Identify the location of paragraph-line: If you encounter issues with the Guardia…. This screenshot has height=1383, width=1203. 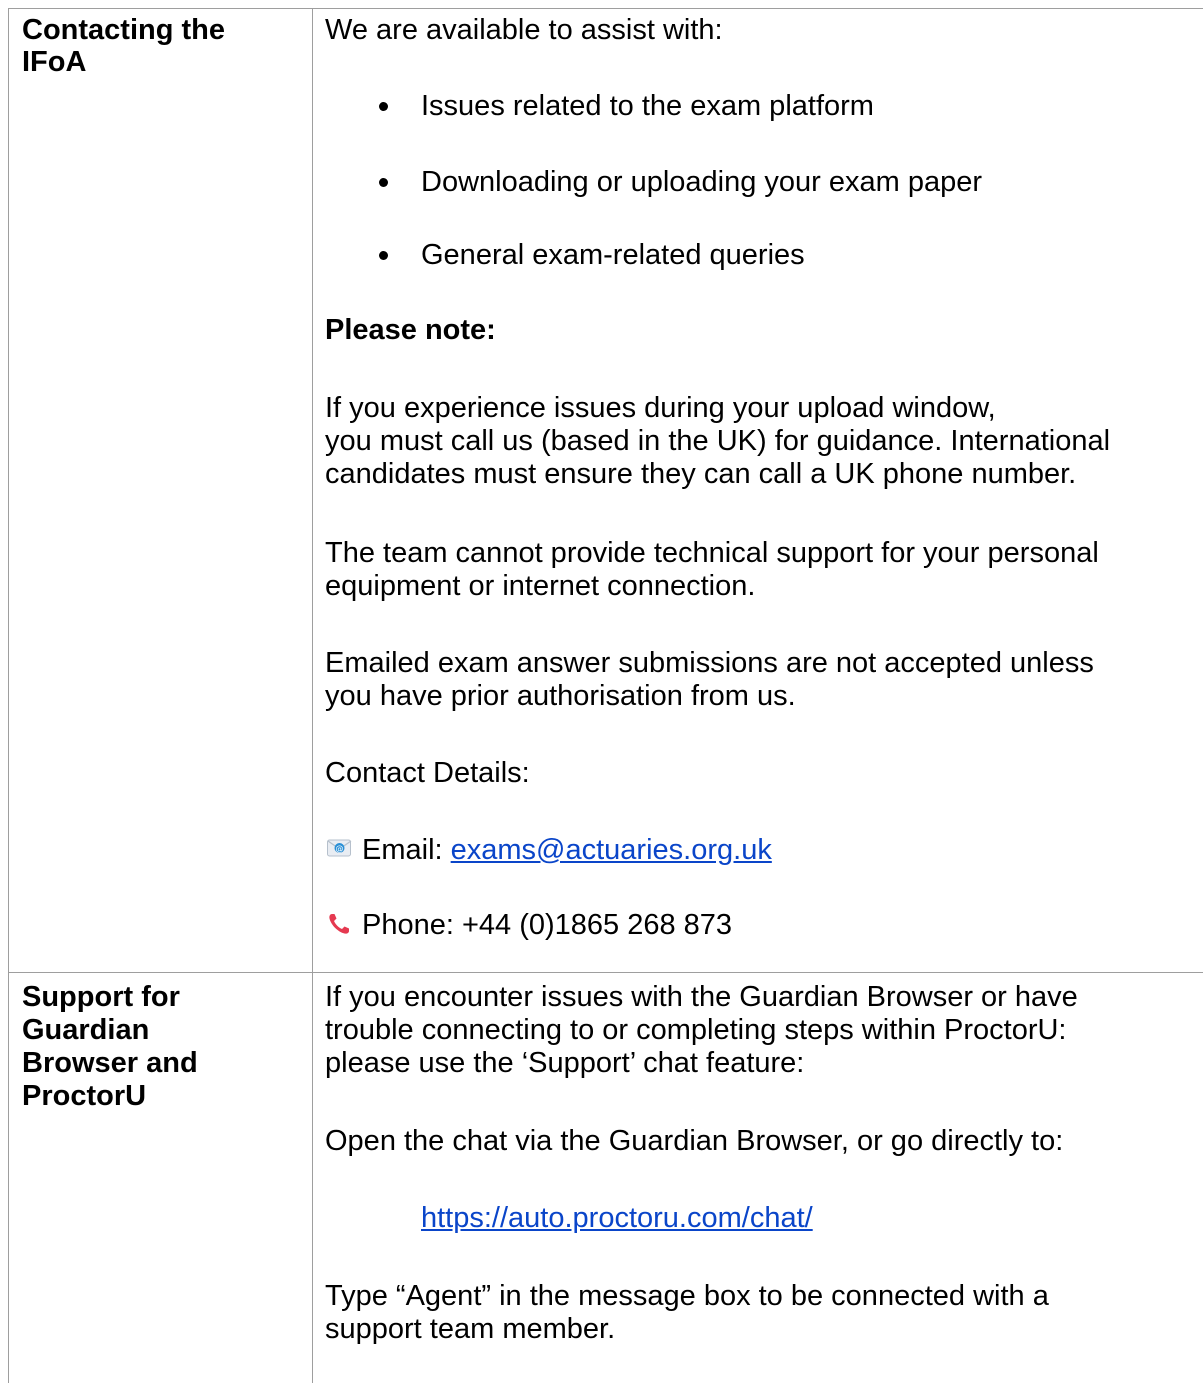
(701, 997).